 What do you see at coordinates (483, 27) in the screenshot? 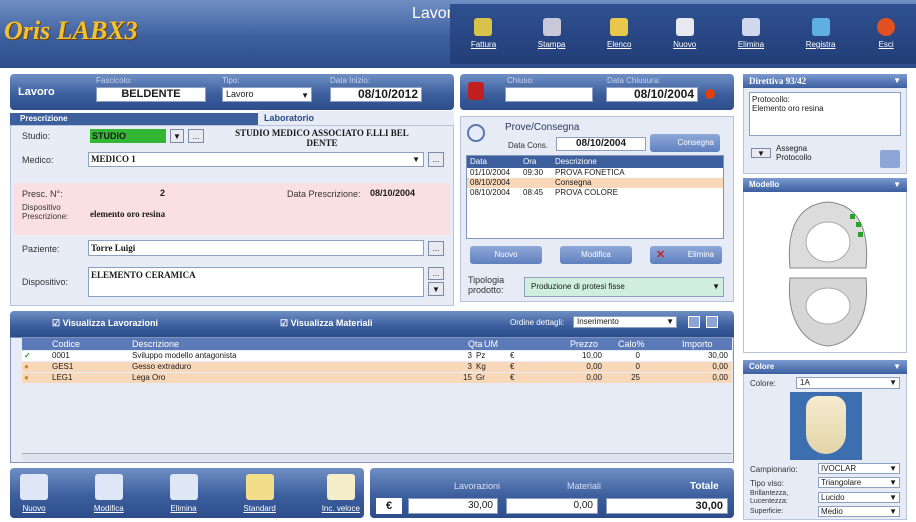
I see `invoice-icon` at bounding box center [483, 27].